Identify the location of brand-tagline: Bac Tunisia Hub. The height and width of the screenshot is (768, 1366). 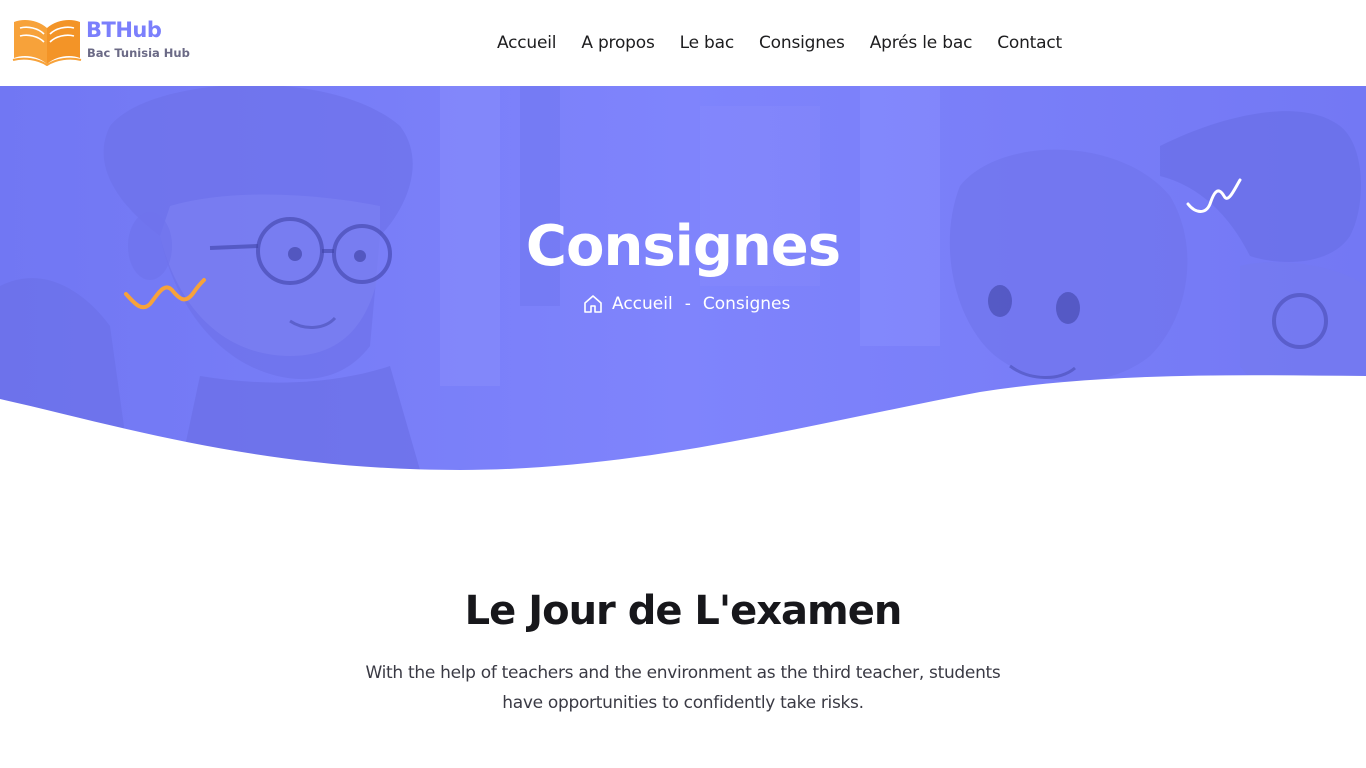
(138, 53).